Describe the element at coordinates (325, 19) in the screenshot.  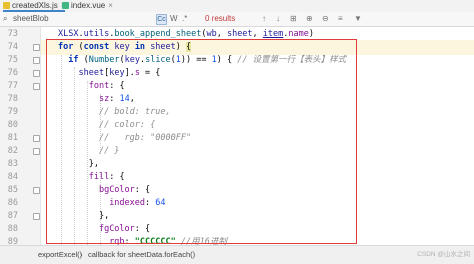
I see `remove-selection-icon: ⊖` at that location.